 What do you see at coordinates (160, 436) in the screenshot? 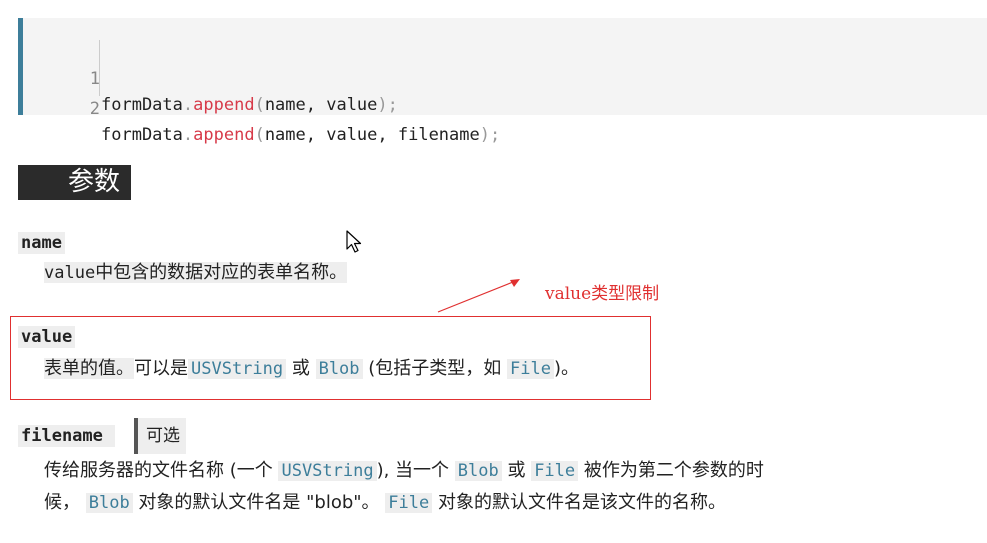
I see `optional-badge: 可选` at bounding box center [160, 436].